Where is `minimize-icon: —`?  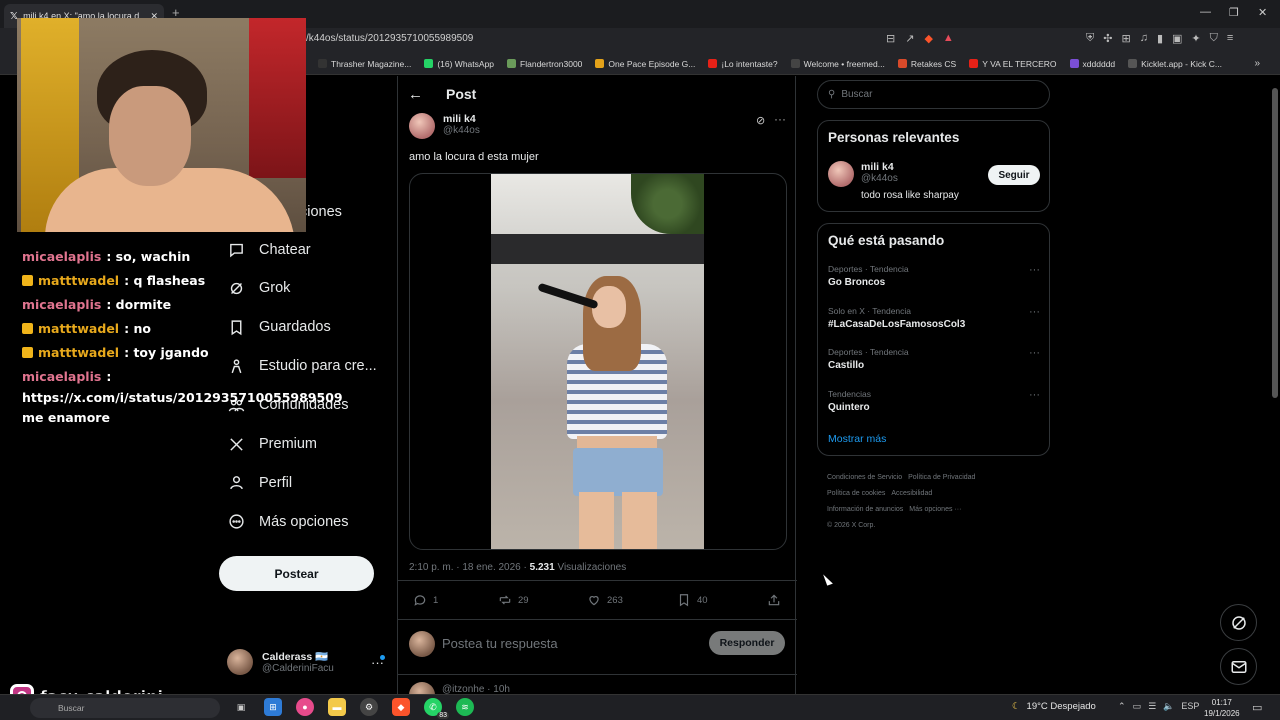
minimize-icon: — is located at coordinates (1205, 12).